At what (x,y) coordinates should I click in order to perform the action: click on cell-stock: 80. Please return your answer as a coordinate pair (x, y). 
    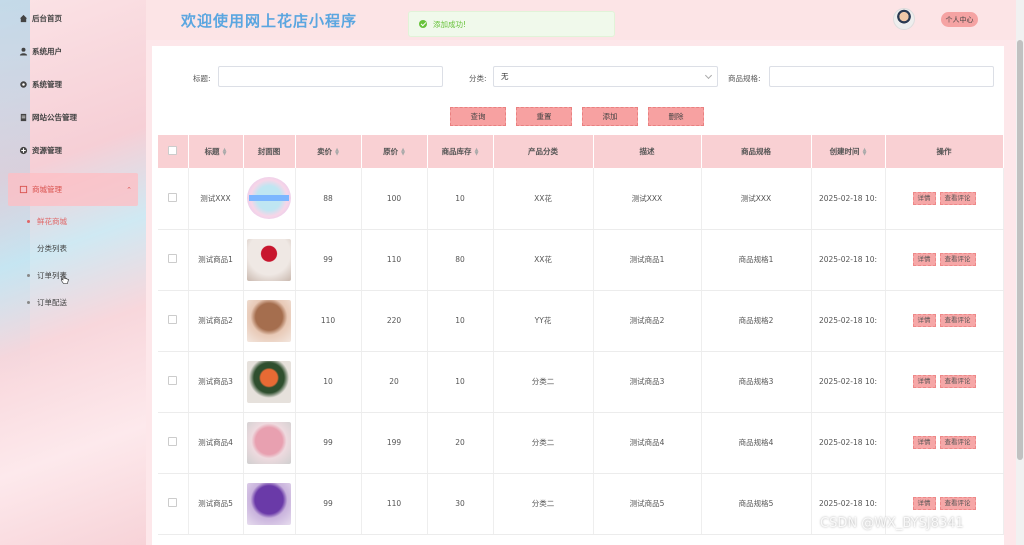
    Looking at the image, I should click on (460, 260).